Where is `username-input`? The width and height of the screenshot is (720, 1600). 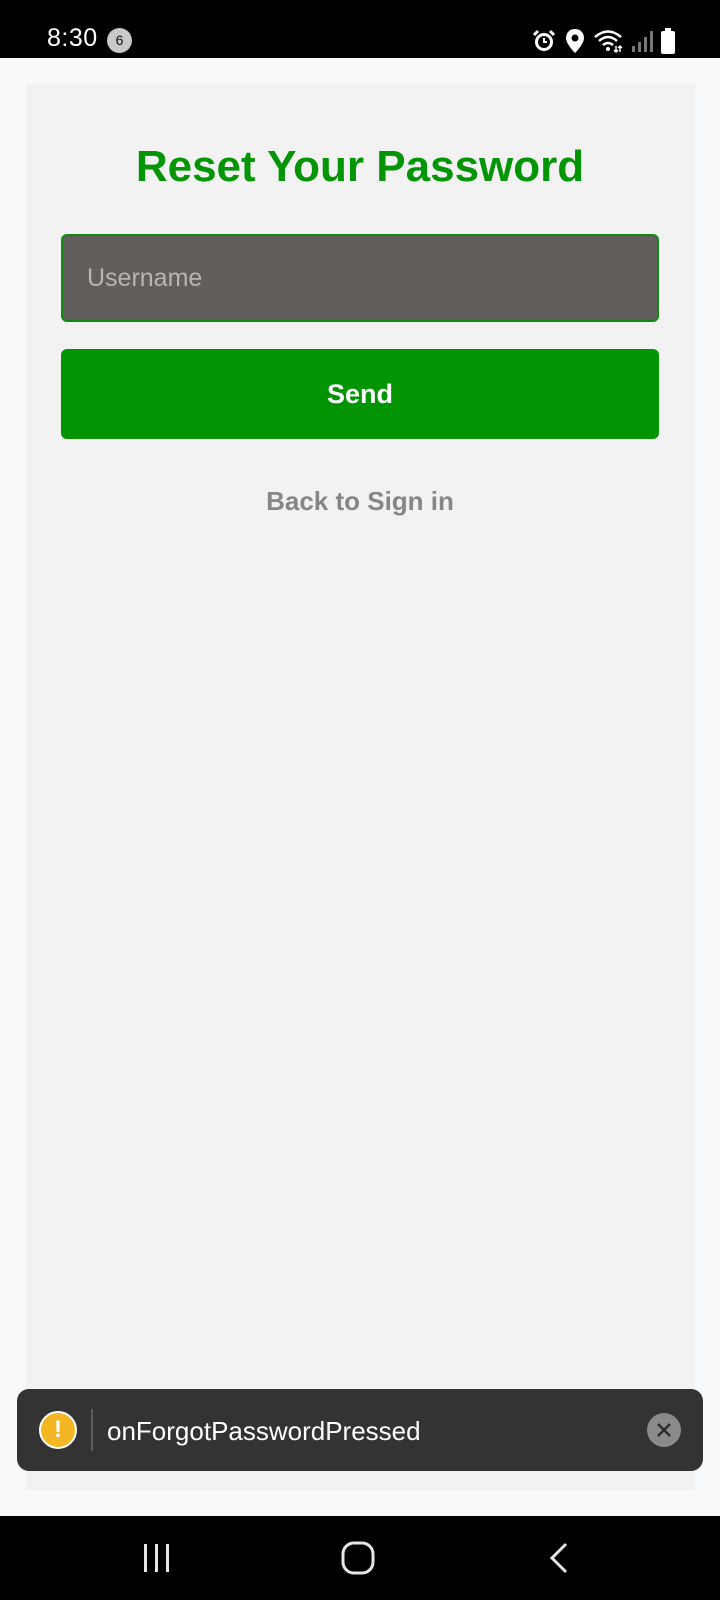
username-input is located at coordinates (360, 278).